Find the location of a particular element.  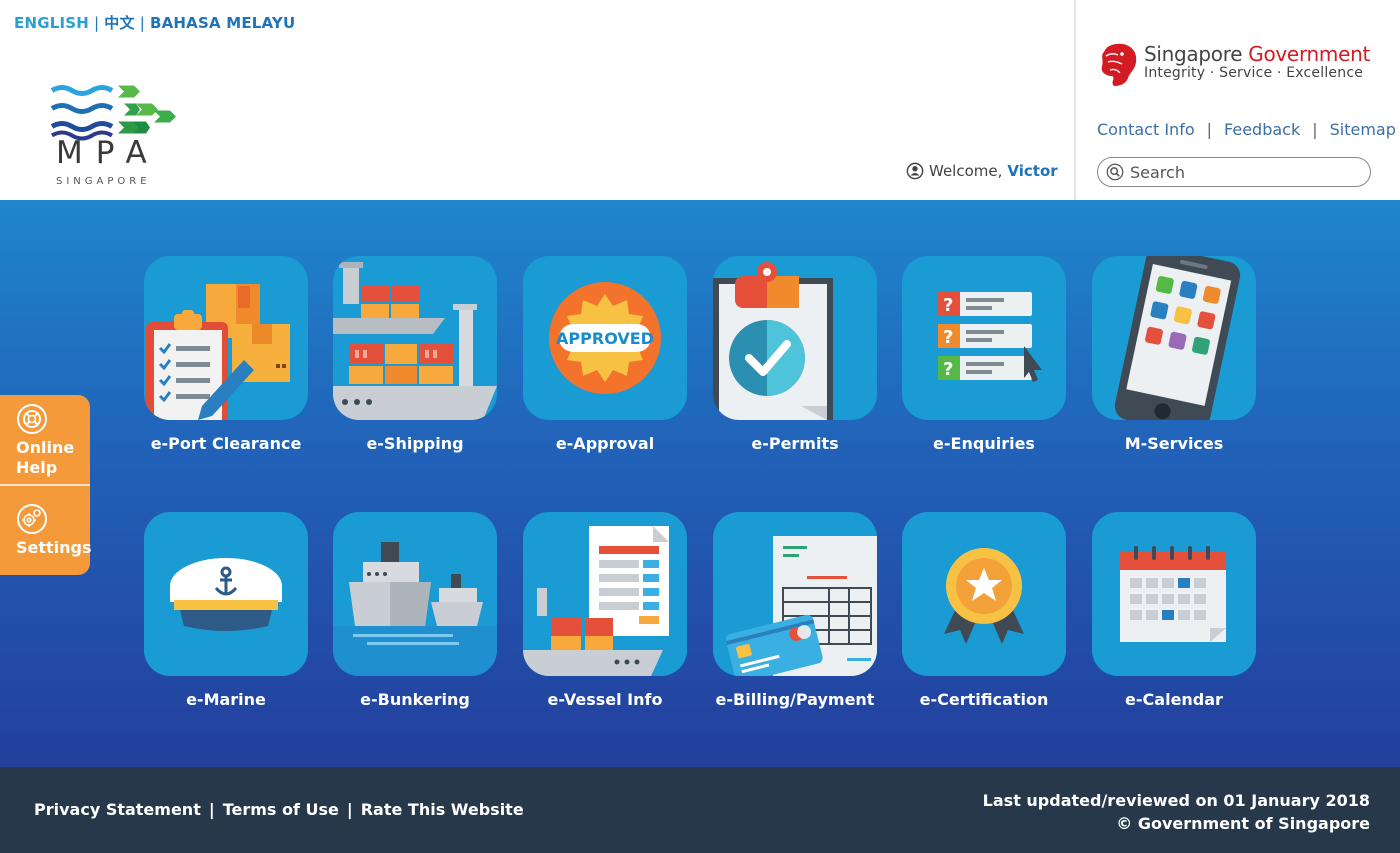

online-help-button: Online Help is located at coordinates (45, 440).